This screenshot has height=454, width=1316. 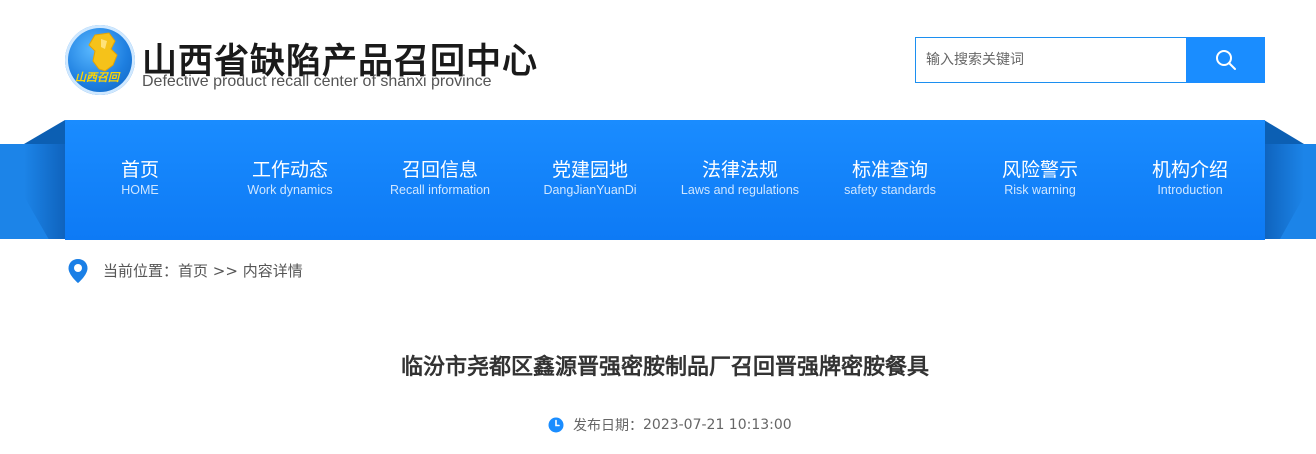 What do you see at coordinates (664, 367) in the screenshot?
I see `article-title: 临汾市尧都区鑫源晋强密胺制品厂召回晋强牌密胺餐具` at bounding box center [664, 367].